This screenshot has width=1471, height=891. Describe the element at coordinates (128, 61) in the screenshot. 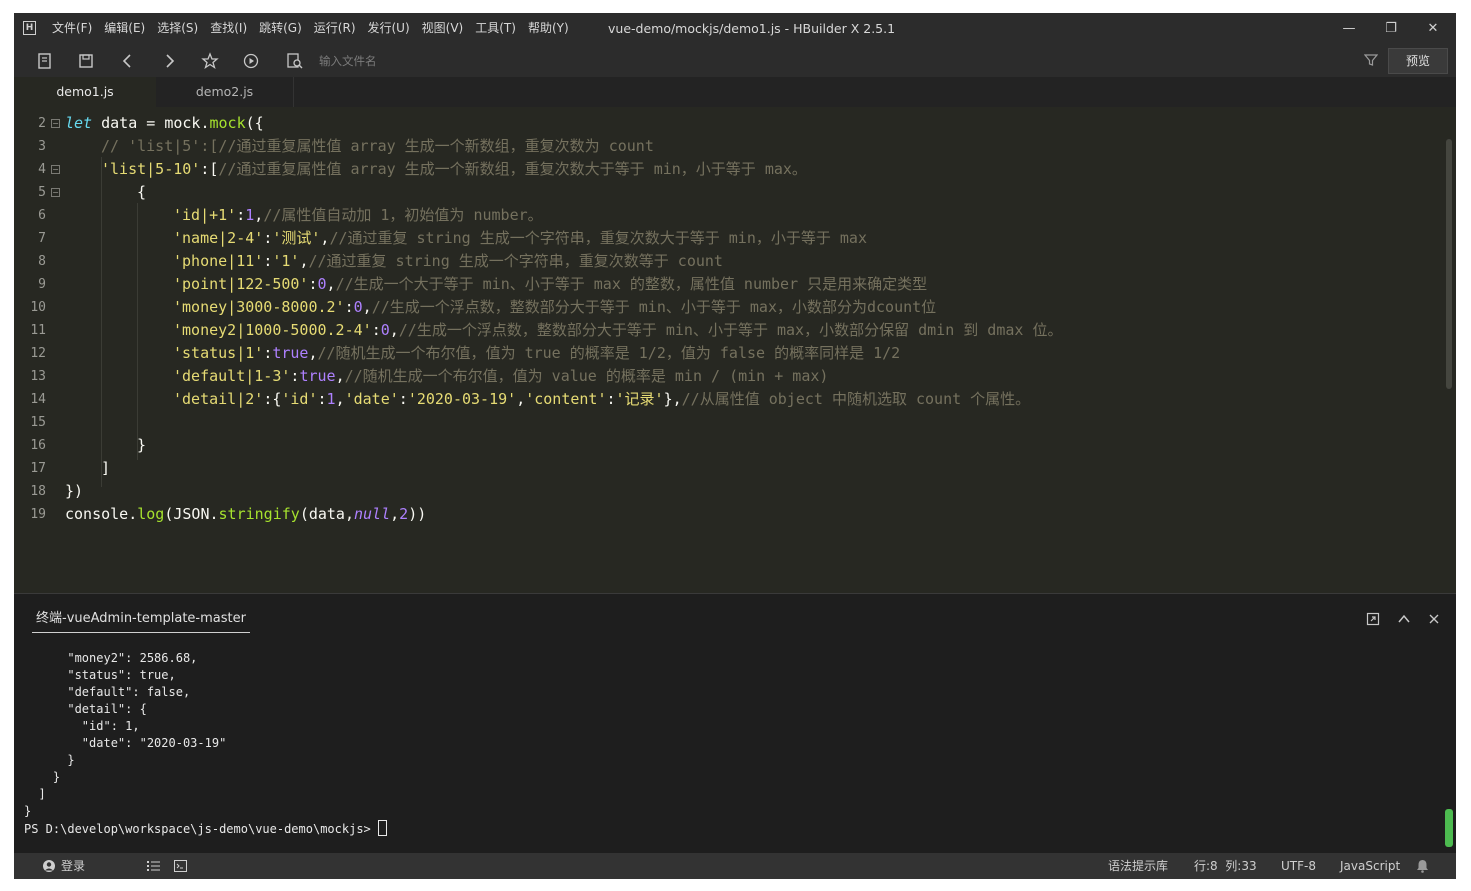

I see `back-icon` at that location.